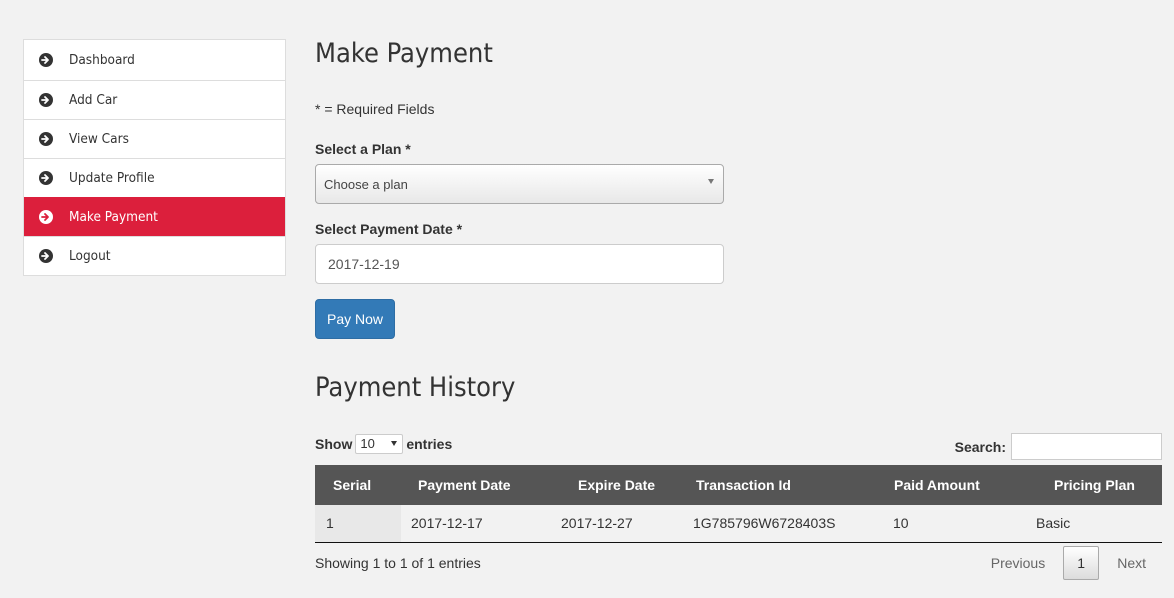  Describe the element at coordinates (1094, 524) in the screenshot. I see `table-cell: Basic` at that location.